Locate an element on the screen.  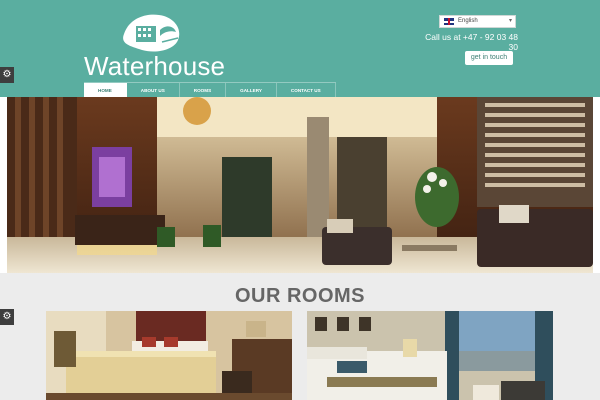
brand-logo: Waterhouse is located at coordinates (155, 46).